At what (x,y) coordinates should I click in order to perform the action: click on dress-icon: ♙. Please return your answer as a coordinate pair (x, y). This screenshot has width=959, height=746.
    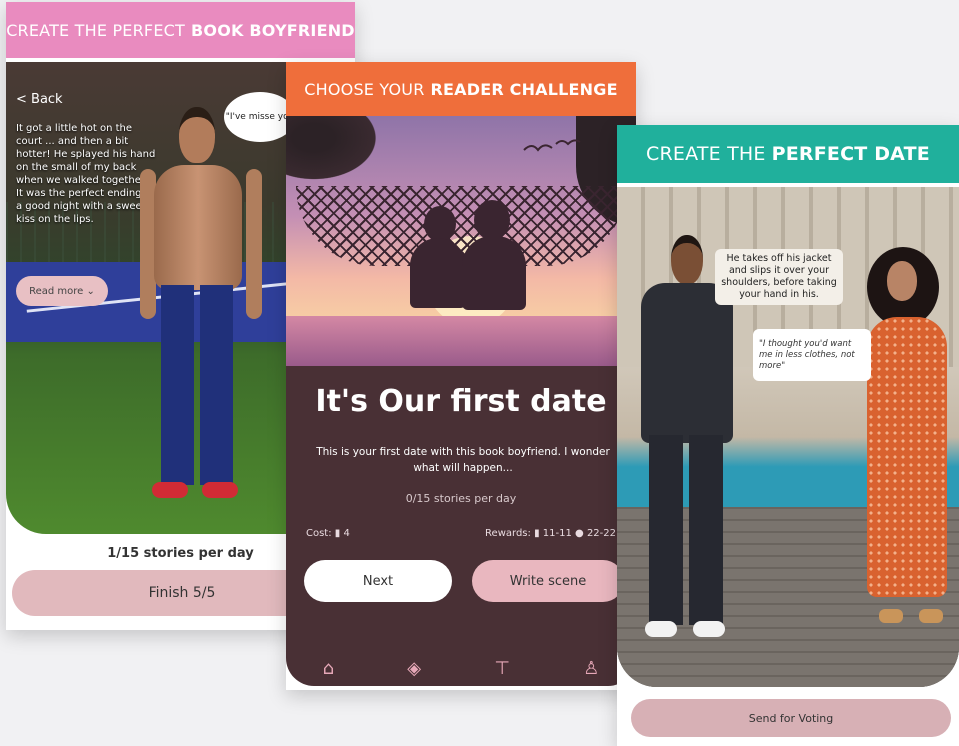
    Looking at the image, I should click on (591, 668).